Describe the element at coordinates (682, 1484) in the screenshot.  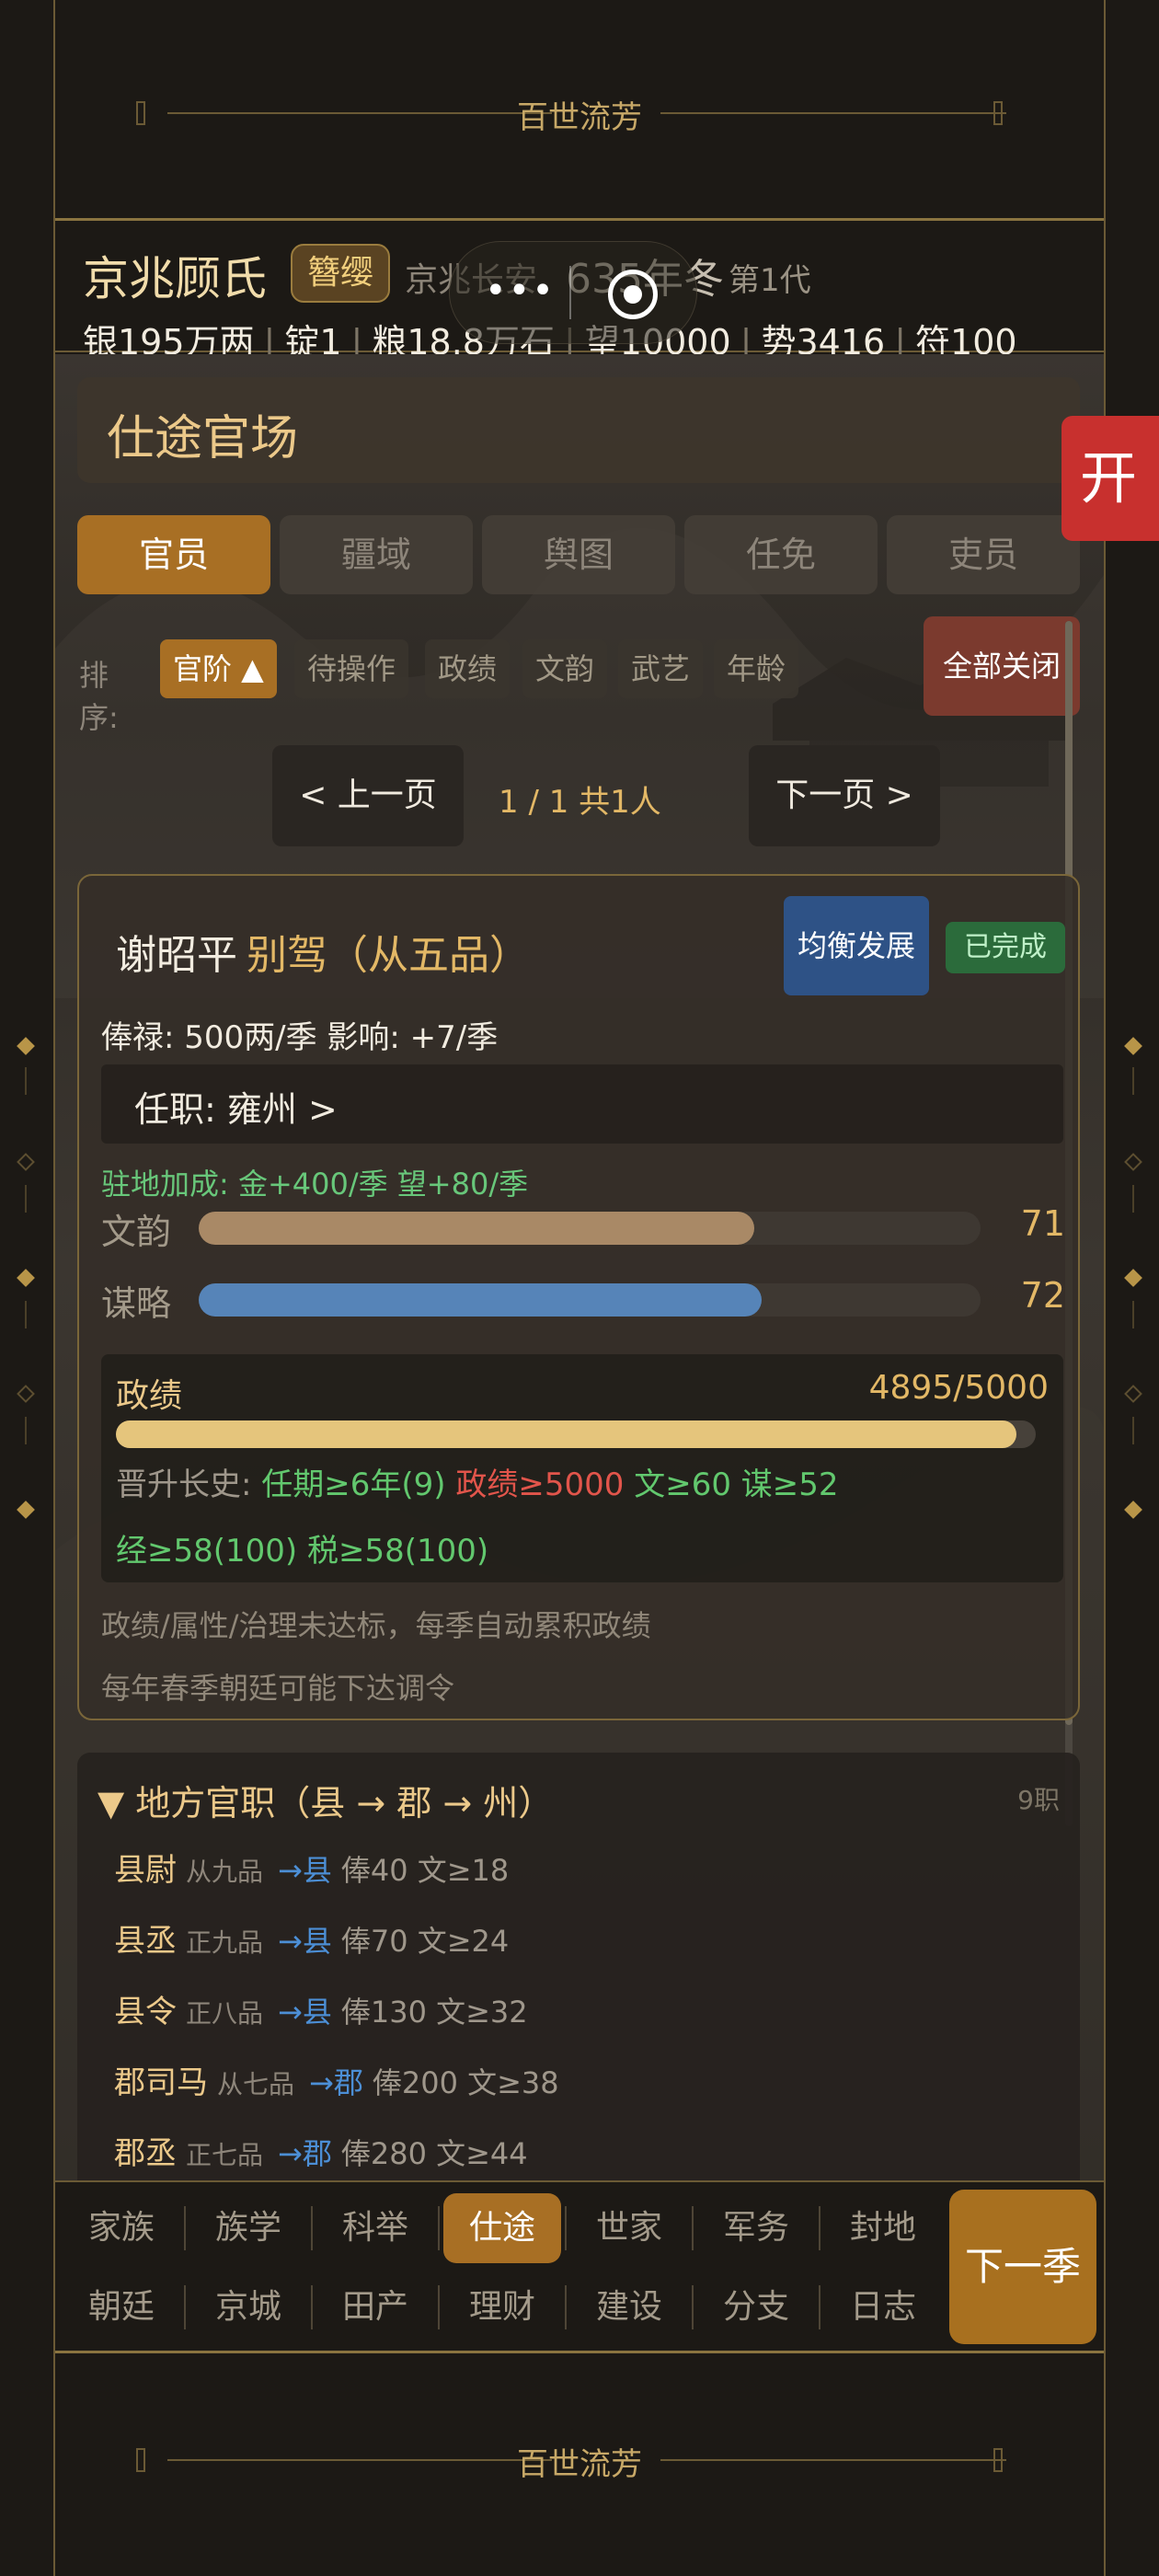
I see `req-literary: 文≥60` at that location.